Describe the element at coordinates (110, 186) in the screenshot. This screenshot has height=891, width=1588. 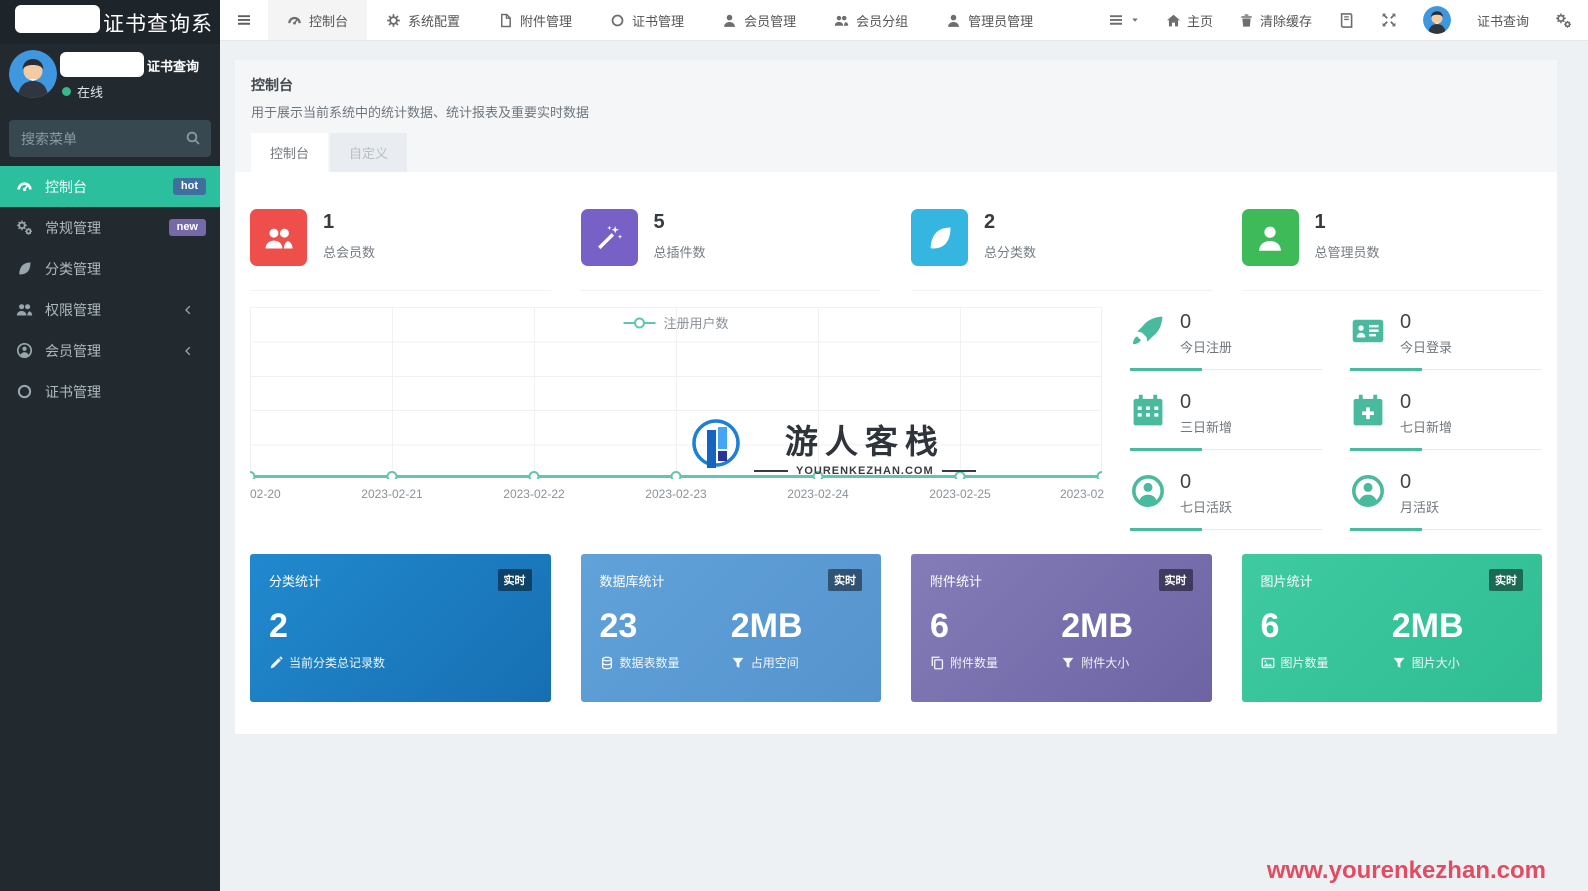
I see `sidebar-item-dashboard: 控制台 hot` at that location.